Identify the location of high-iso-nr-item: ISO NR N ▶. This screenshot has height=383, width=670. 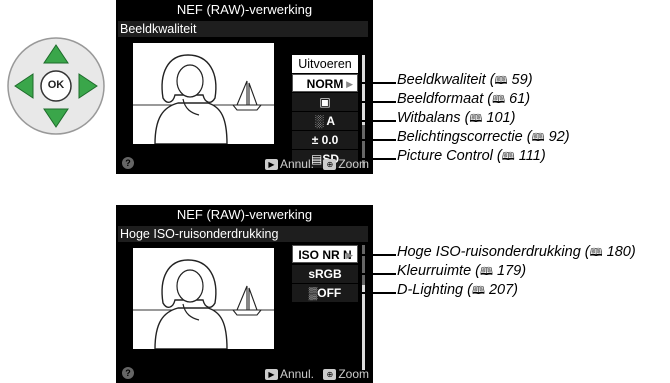
(325, 254).